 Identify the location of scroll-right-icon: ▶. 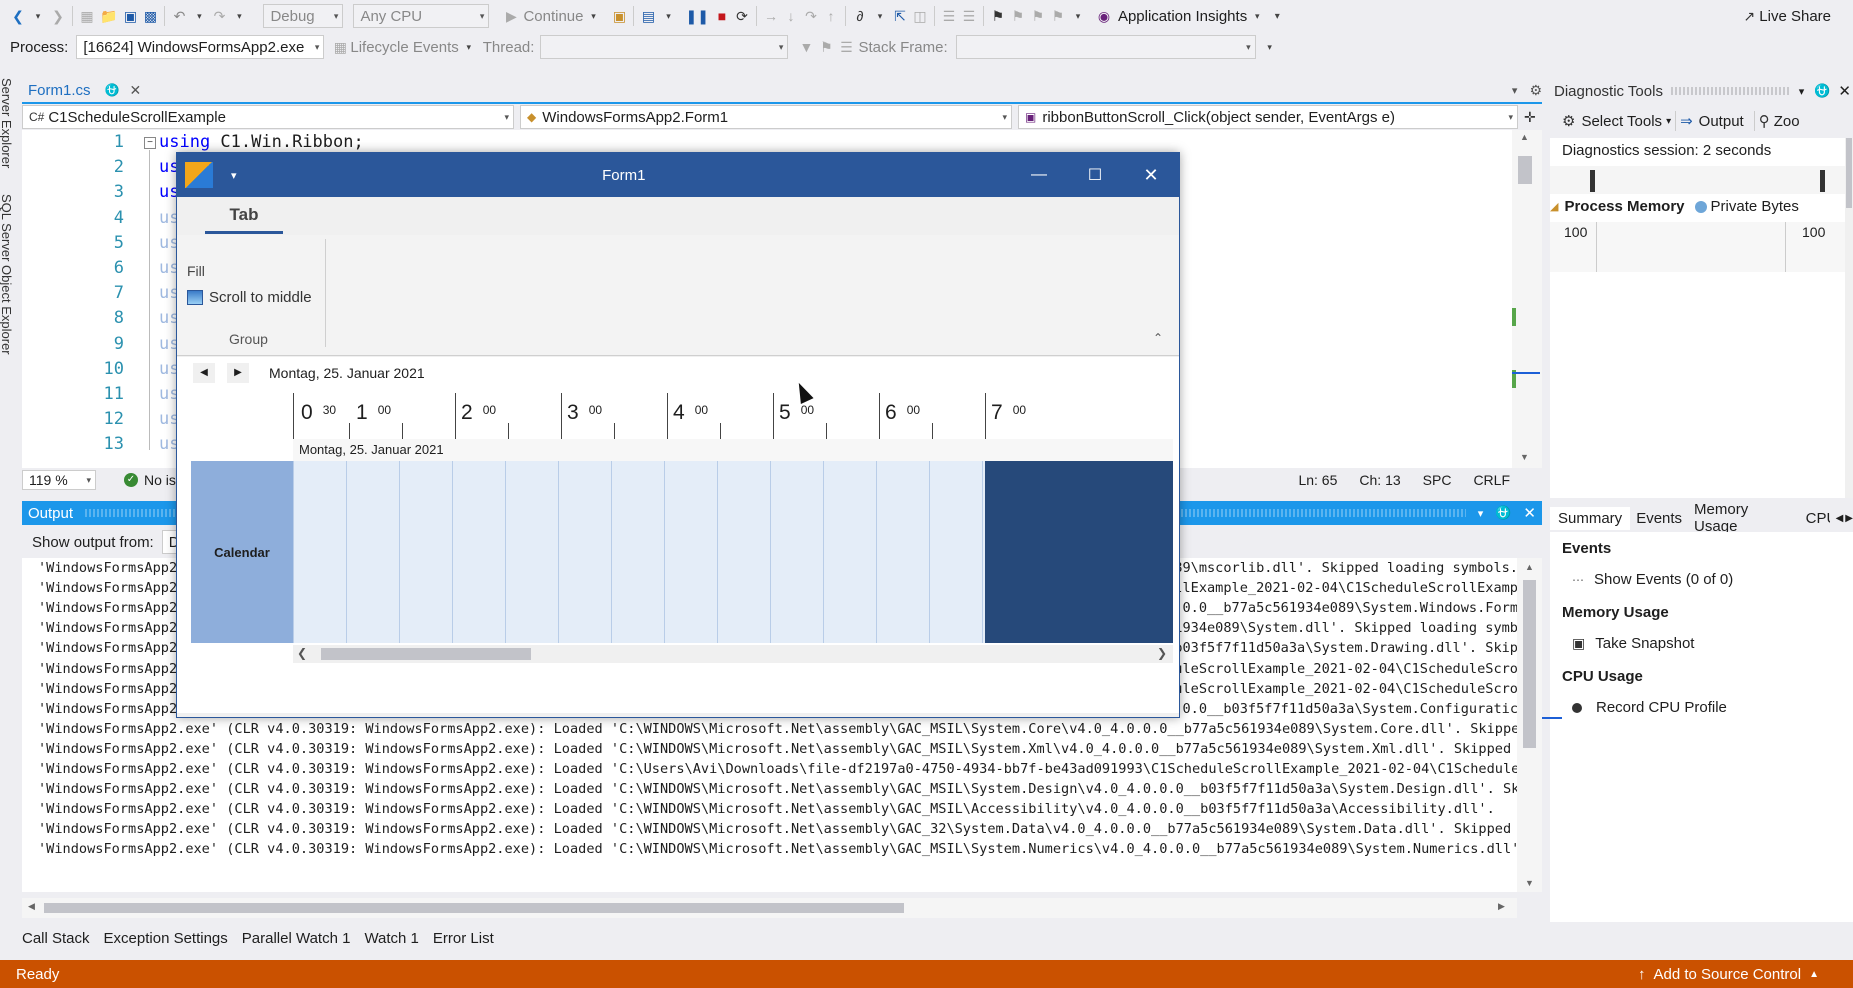
(1501, 906).